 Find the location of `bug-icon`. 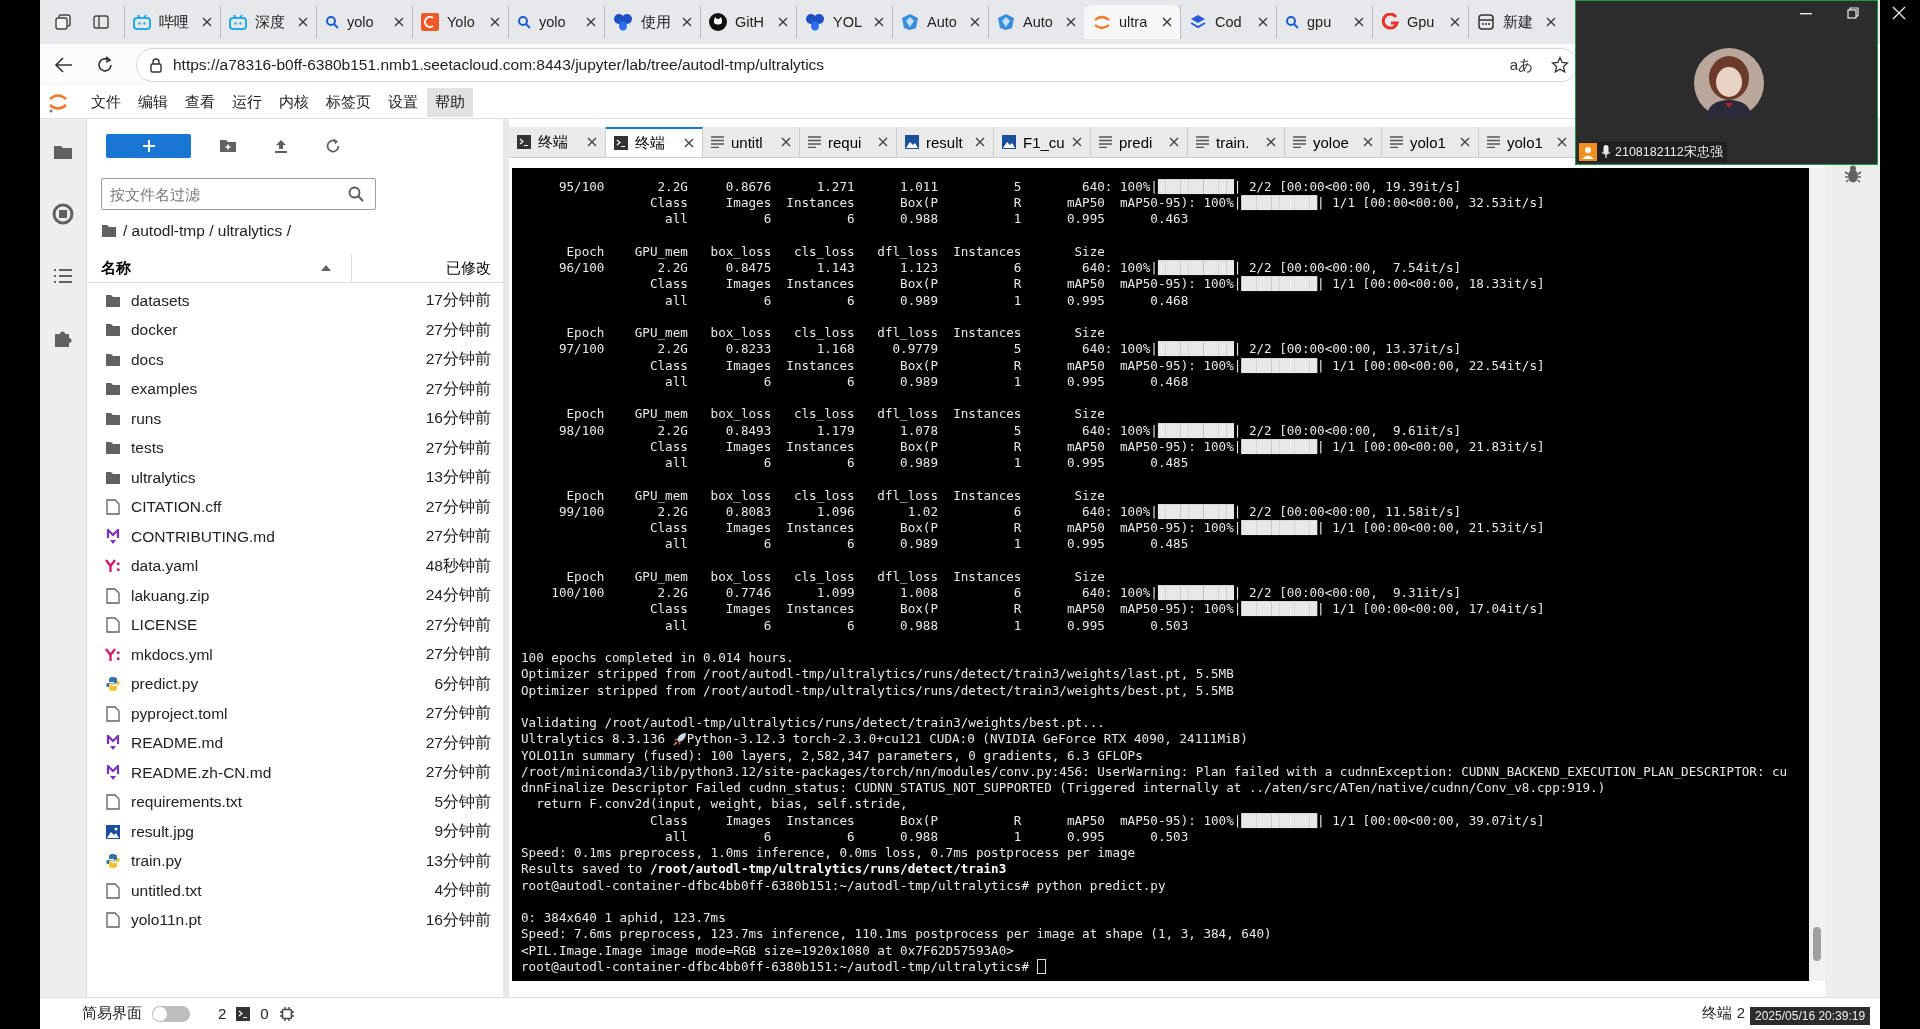

bug-icon is located at coordinates (1852, 174).